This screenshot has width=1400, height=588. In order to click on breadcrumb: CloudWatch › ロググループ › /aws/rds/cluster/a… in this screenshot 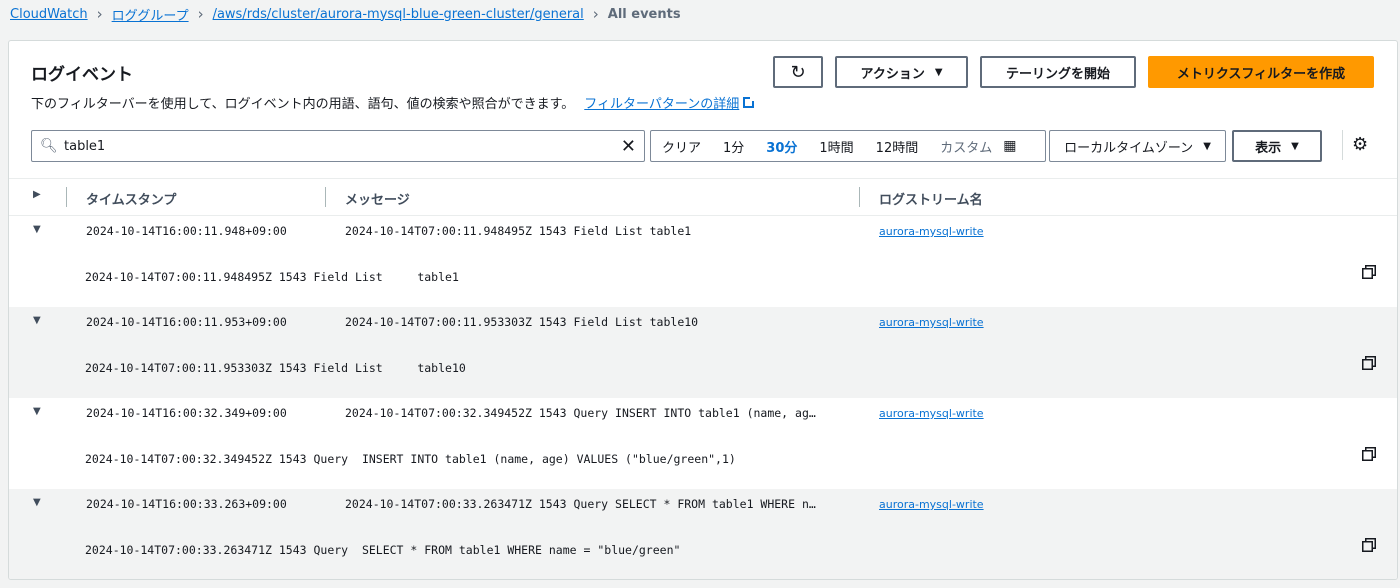, I will do `click(345, 14)`.